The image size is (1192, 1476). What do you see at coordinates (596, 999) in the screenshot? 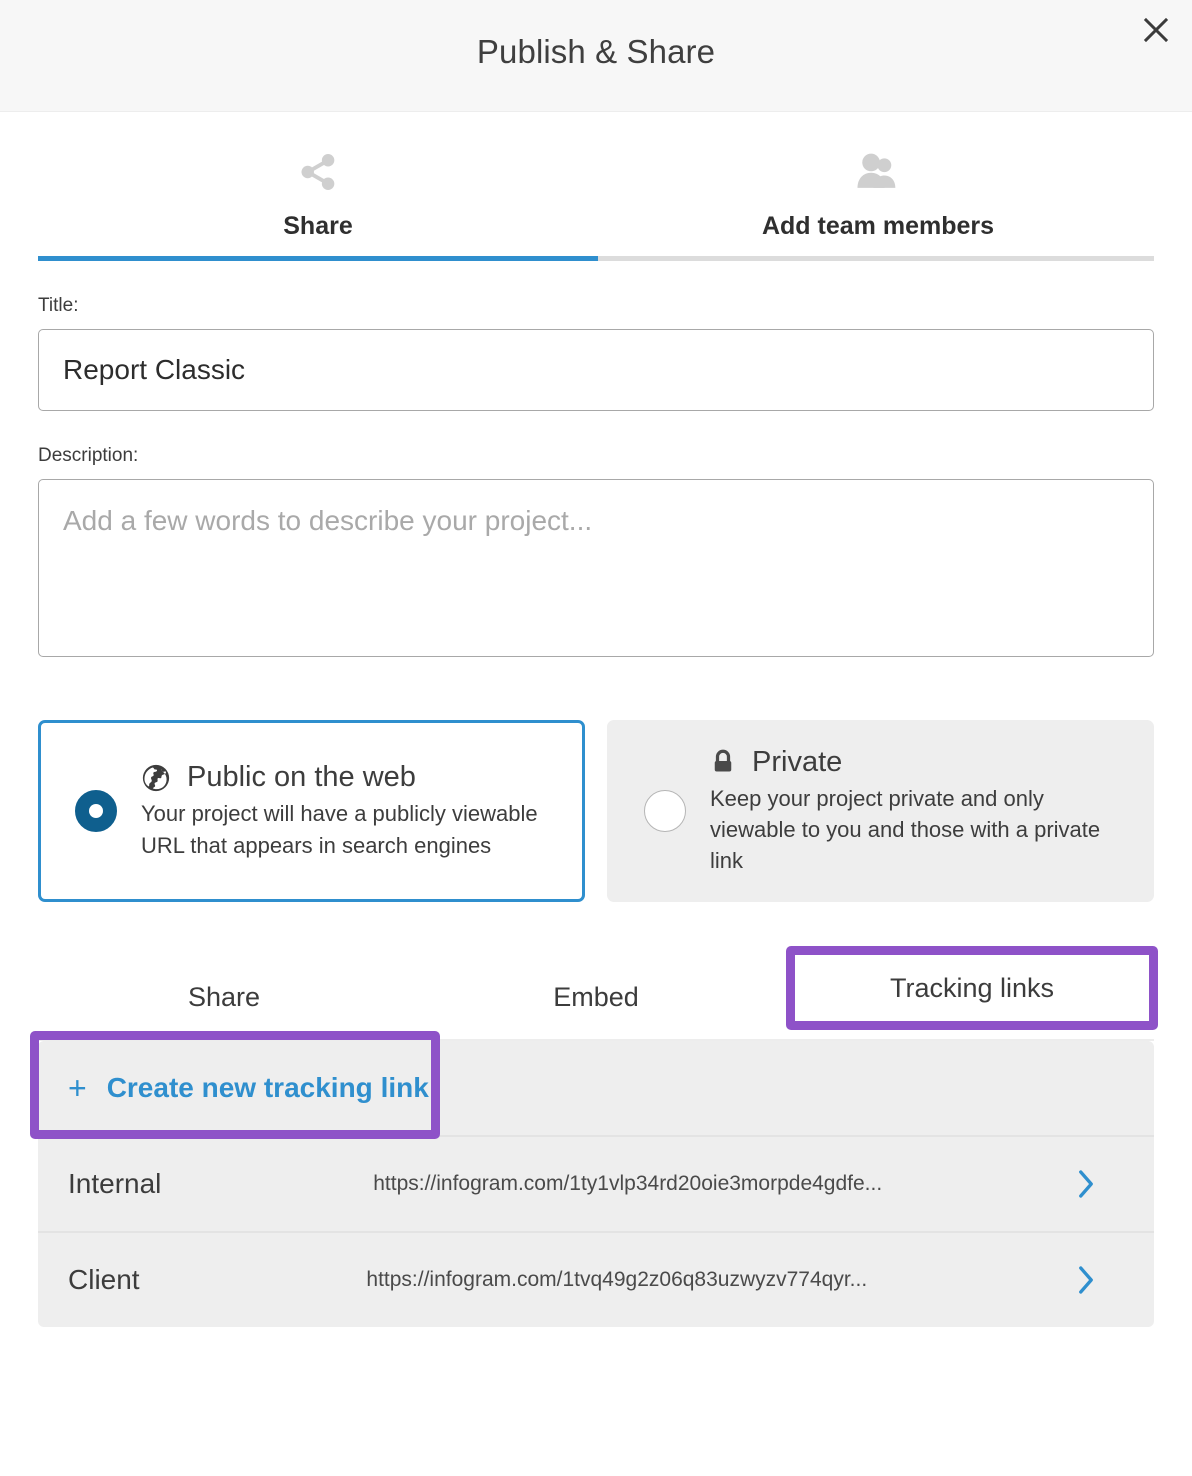
I see `tab-embed: Embed` at bounding box center [596, 999].